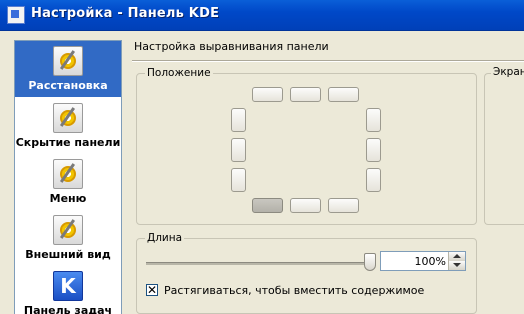 The image size is (524, 314). I want to click on sidebar-item-taskbar: K Панель задач, so click(68, 292).